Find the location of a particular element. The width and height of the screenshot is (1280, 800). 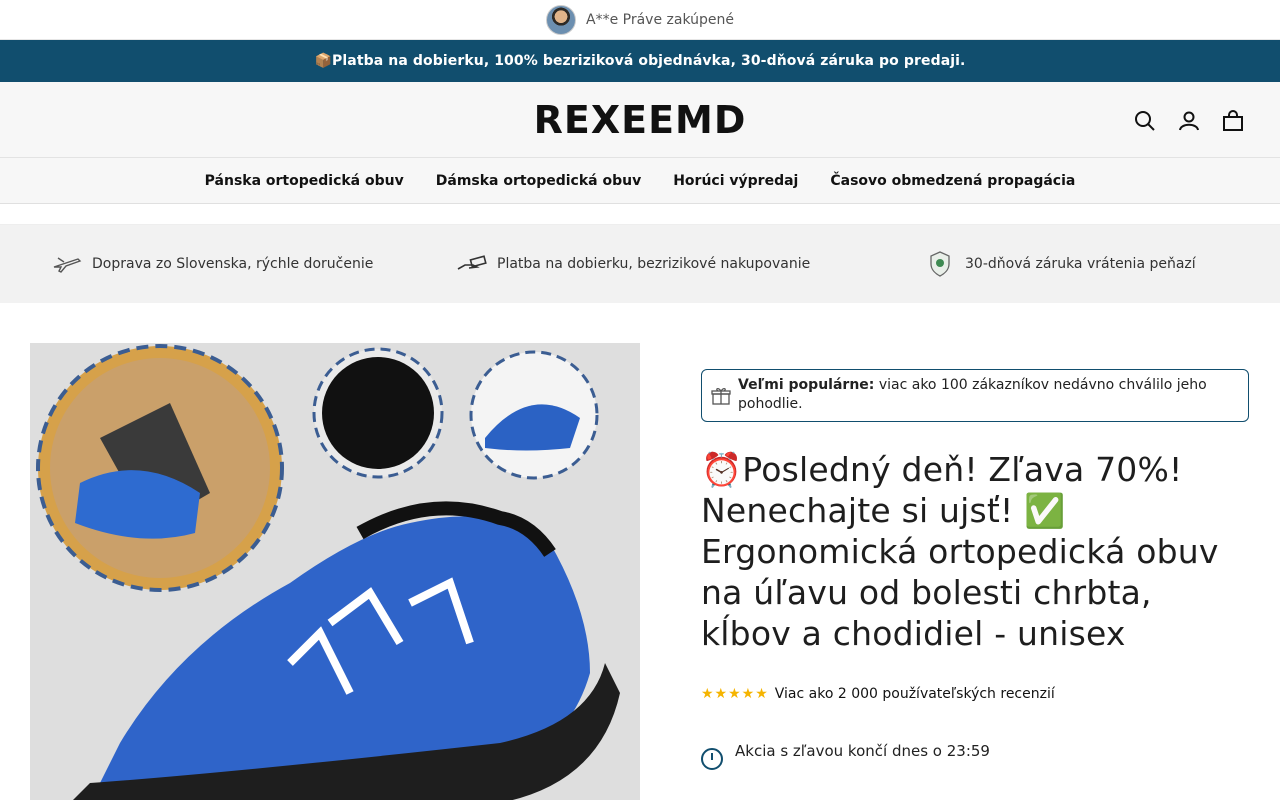

store-logo: REXEEMD is located at coordinates (640, 120).